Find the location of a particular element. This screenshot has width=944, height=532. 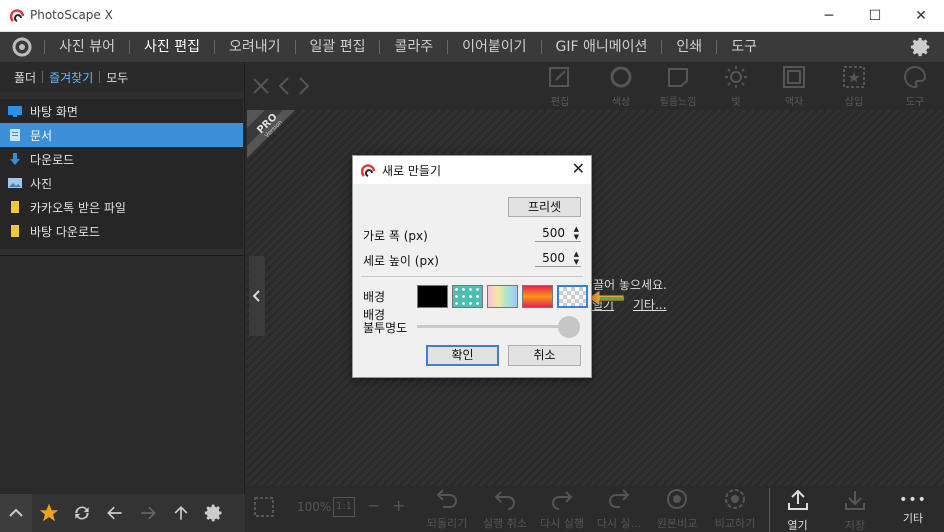

preset-button: 프리셋 is located at coordinates (544, 207).